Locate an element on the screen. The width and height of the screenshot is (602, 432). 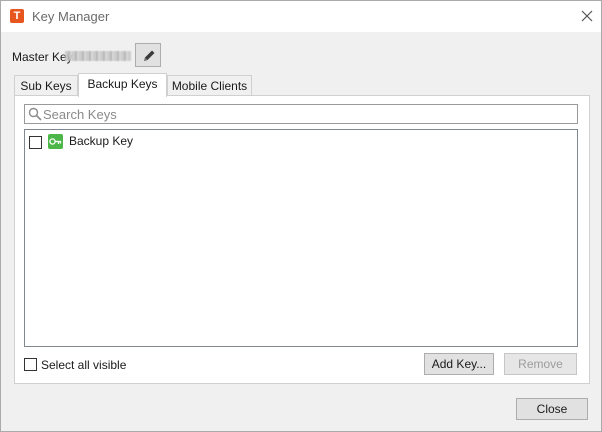
tab-sub-keys: Sub Keys is located at coordinates (46, 85).